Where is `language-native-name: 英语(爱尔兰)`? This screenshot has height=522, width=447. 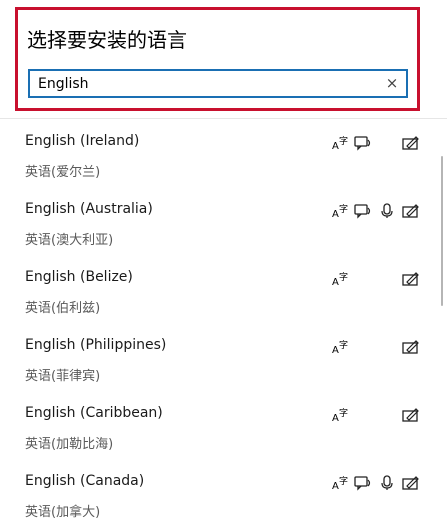 language-native-name: 英语(爱尔兰) is located at coordinates (63, 172).